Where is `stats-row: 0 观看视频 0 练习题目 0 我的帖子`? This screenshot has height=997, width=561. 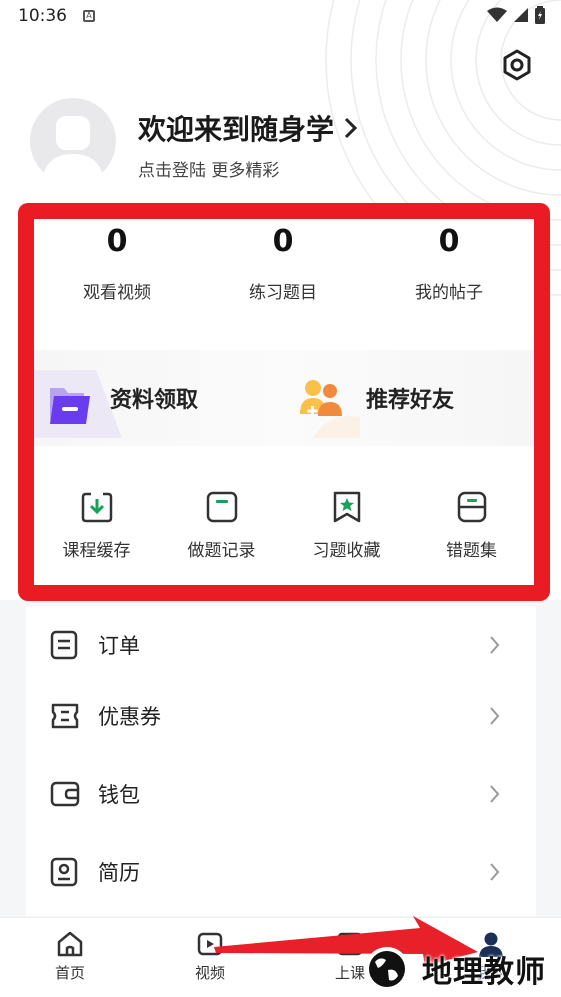
stats-row: 0 观看视频 0 练习题目 0 我的帖子 is located at coordinates (284, 262).